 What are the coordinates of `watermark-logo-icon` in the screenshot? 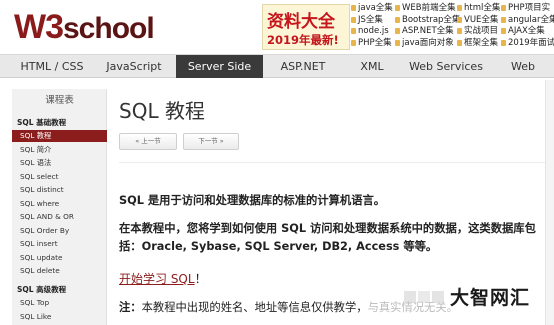 It's located at (424, 297).